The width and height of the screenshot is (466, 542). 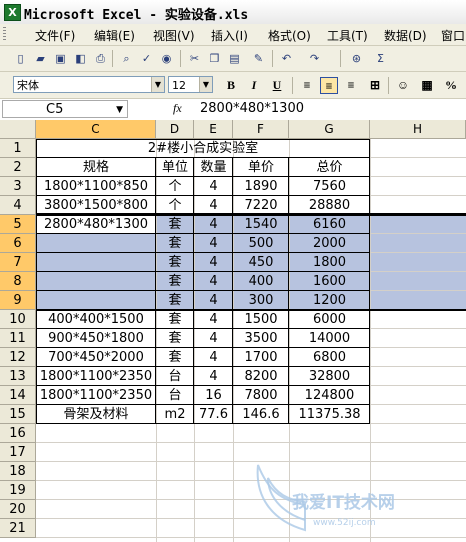 What do you see at coordinates (213, 414) in the screenshot?
I see `table-cell: 77.6` at bounding box center [213, 414].